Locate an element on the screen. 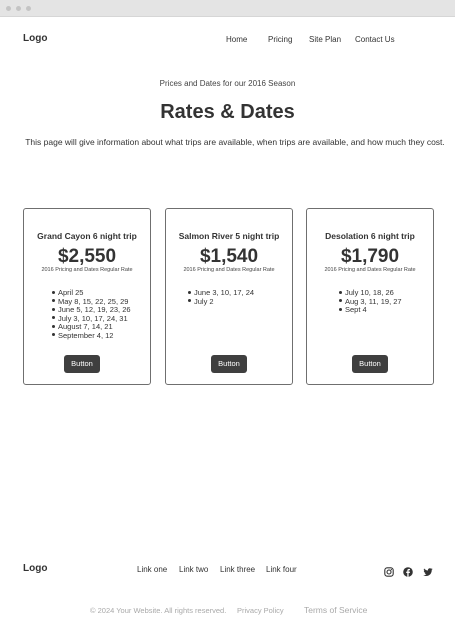 This screenshot has width=455, height=640. instagram-icon is located at coordinates (389, 570).